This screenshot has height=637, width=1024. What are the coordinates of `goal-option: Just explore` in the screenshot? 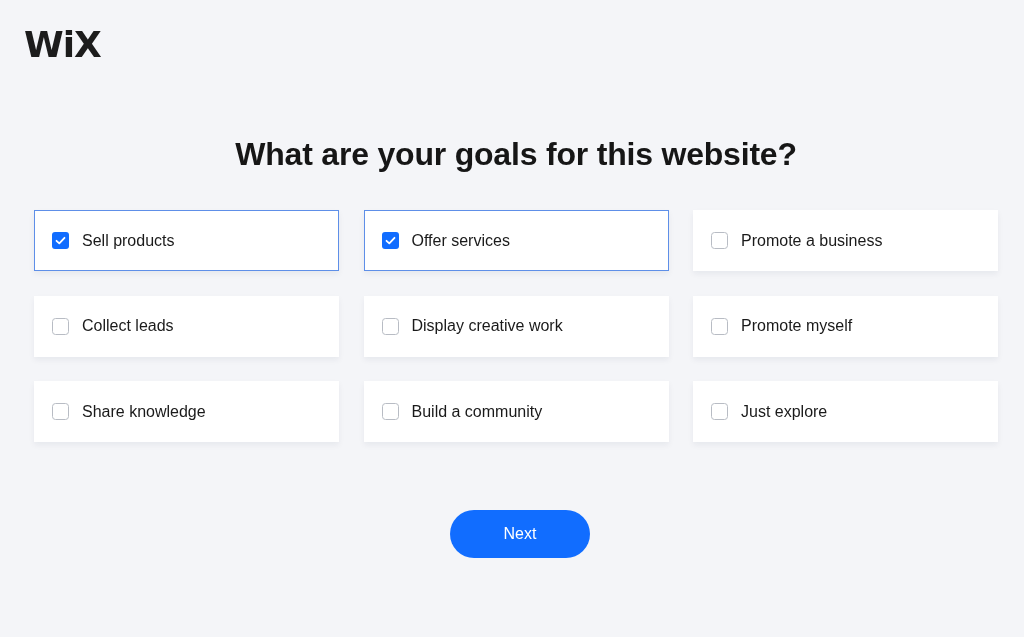 It's located at (845, 411).